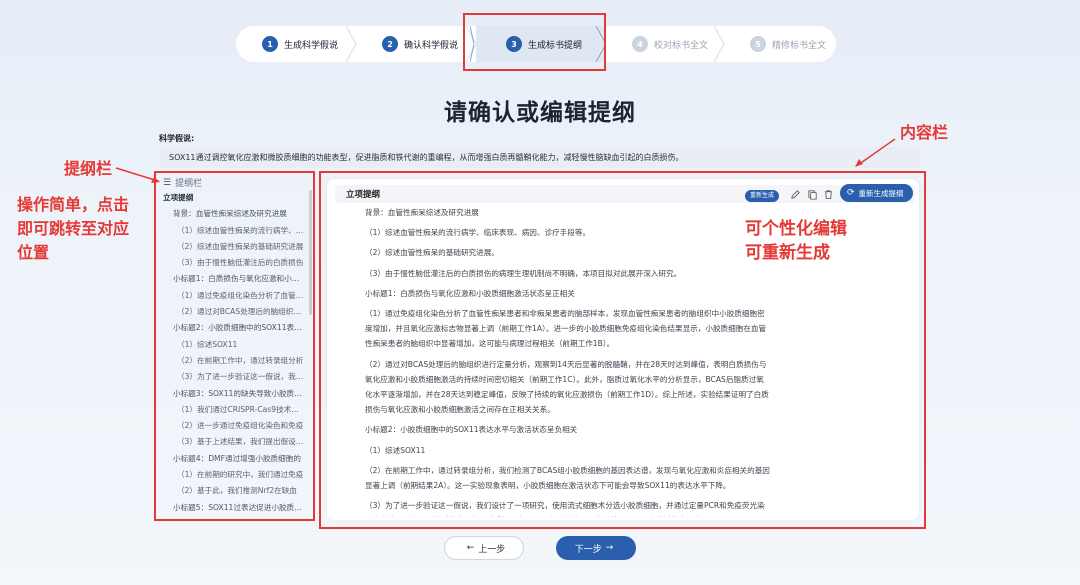 The width and height of the screenshot is (1080, 585). What do you see at coordinates (234, 345) in the screenshot?
I see `outline-subitem: （1）综述SOX11` at bounding box center [234, 345].